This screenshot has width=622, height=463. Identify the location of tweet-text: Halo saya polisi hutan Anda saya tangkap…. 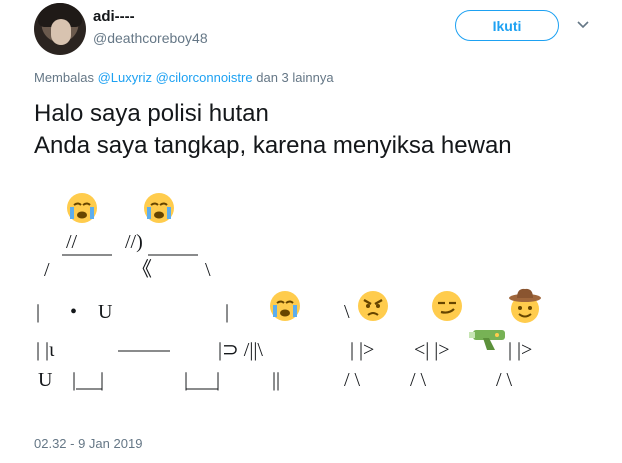
(273, 130).